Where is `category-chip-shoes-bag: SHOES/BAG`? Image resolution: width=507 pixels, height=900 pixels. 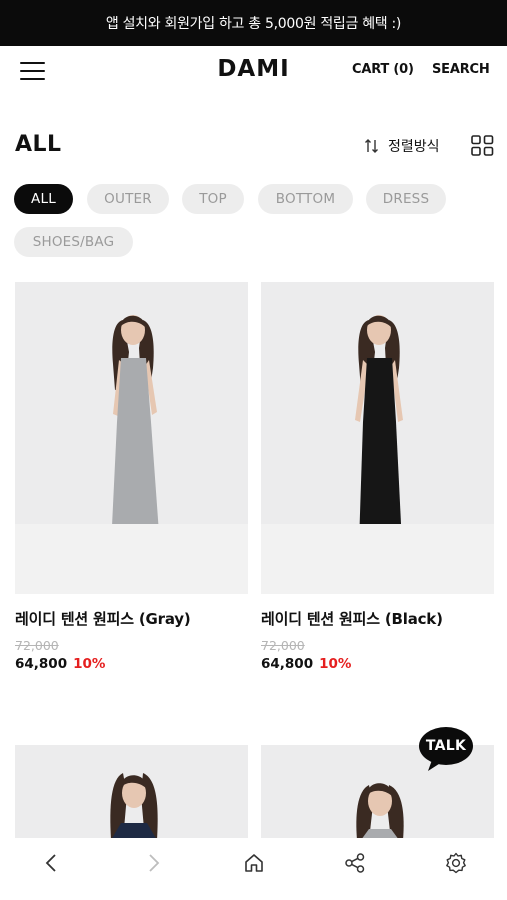 category-chip-shoes-bag: SHOES/BAG is located at coordinates (73, 242).